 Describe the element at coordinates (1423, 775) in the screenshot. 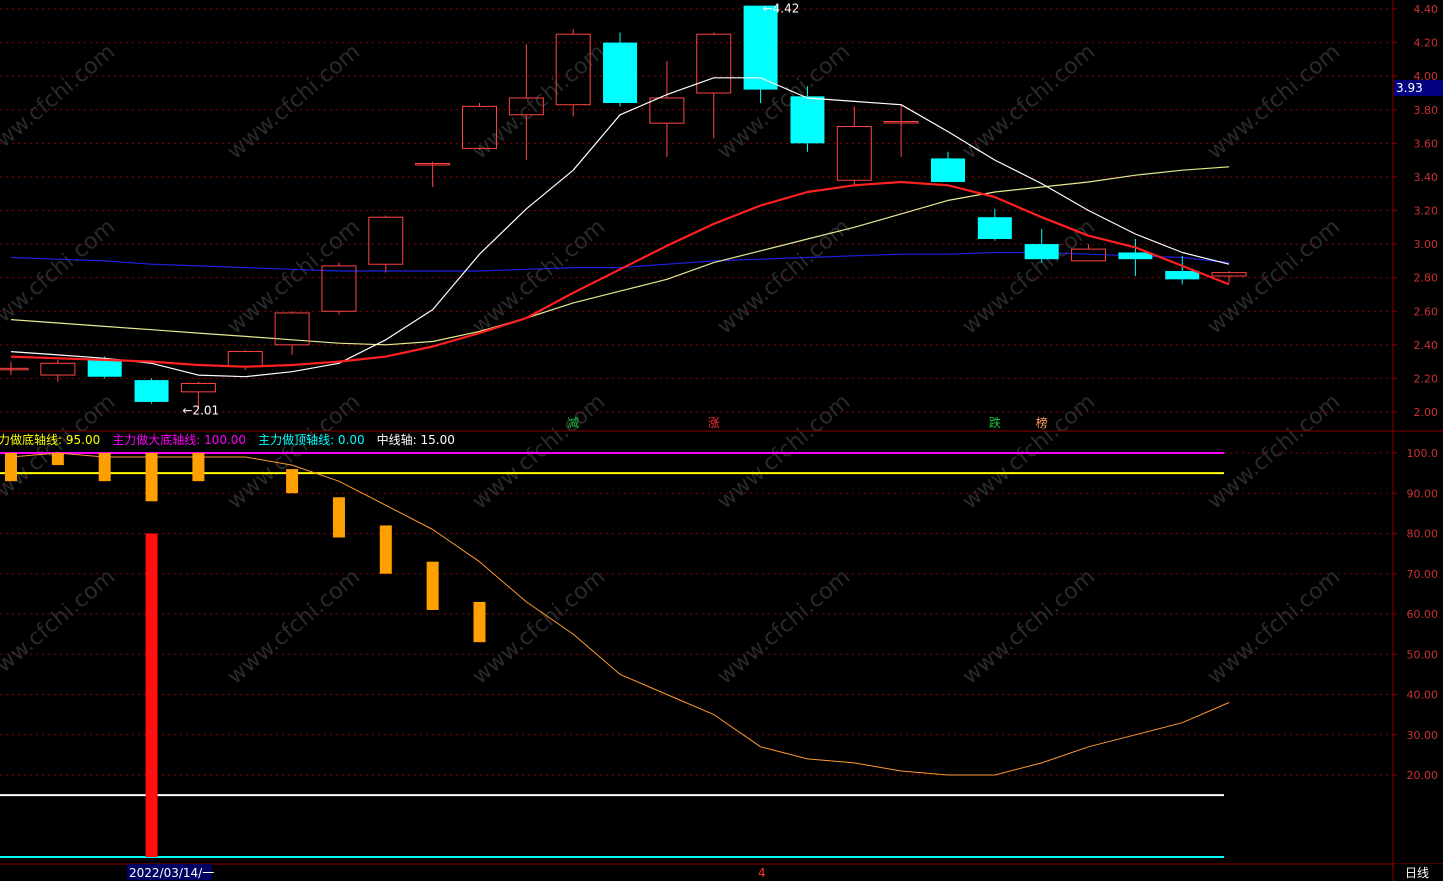

I see `indicator-tick-label: 20.00` at that location.